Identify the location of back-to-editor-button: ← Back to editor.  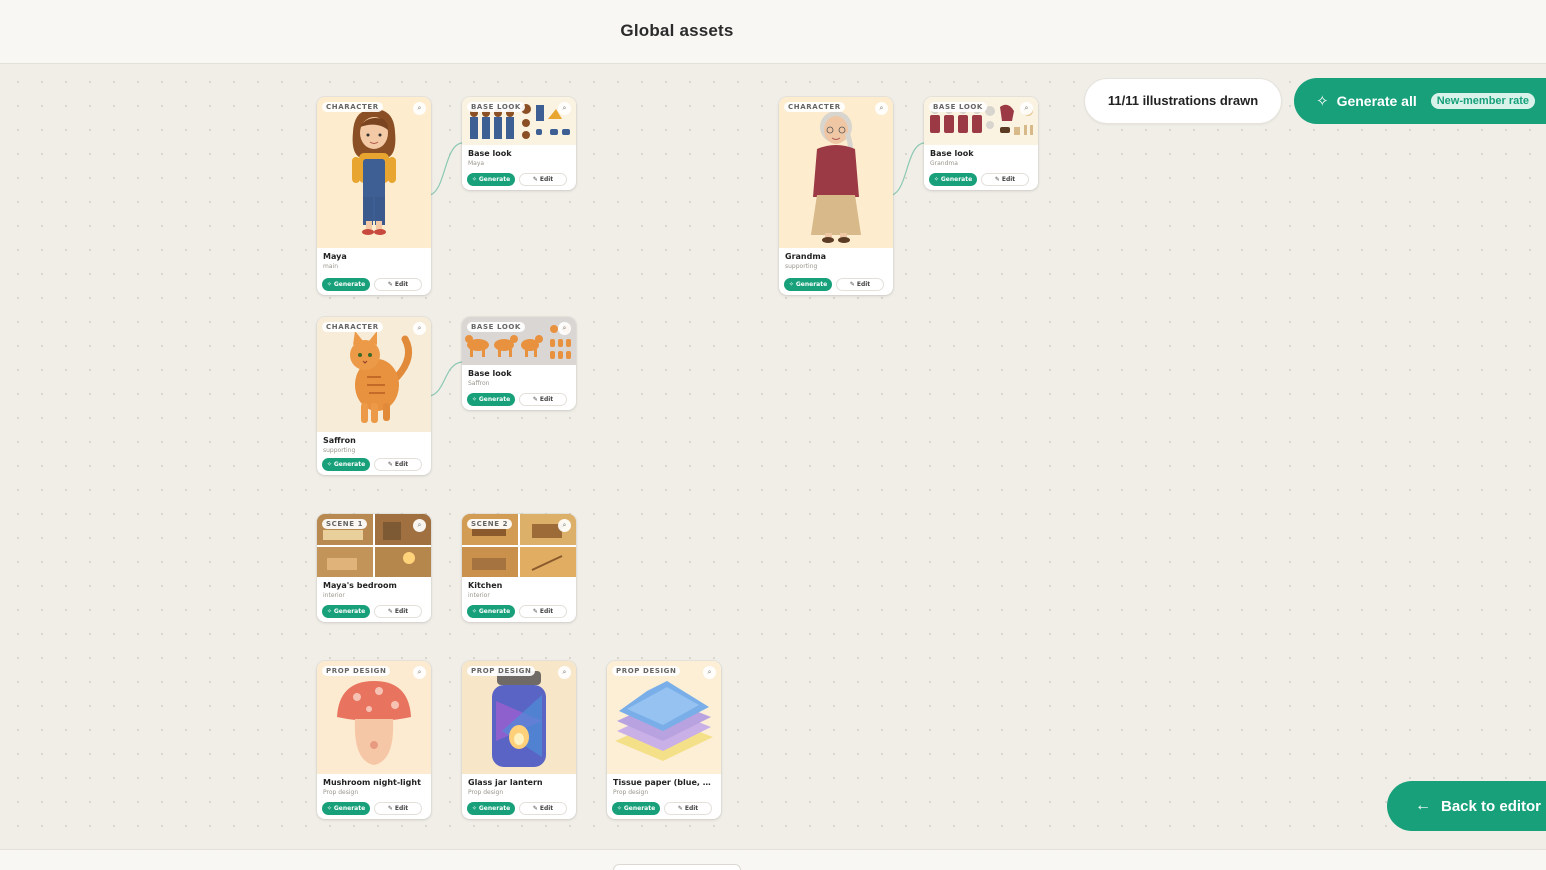
(1466, 806).